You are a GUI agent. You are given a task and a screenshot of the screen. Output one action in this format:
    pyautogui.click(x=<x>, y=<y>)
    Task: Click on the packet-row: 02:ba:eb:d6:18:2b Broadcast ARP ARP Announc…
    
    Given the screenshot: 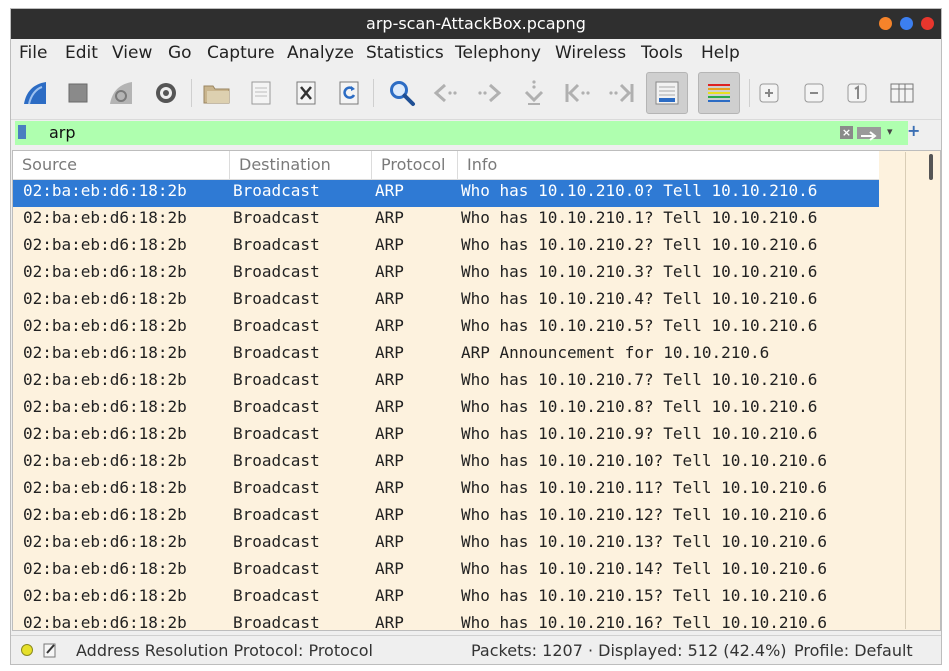 What is the action you would take?
    pyautogui.click(x=446, y=355)
    